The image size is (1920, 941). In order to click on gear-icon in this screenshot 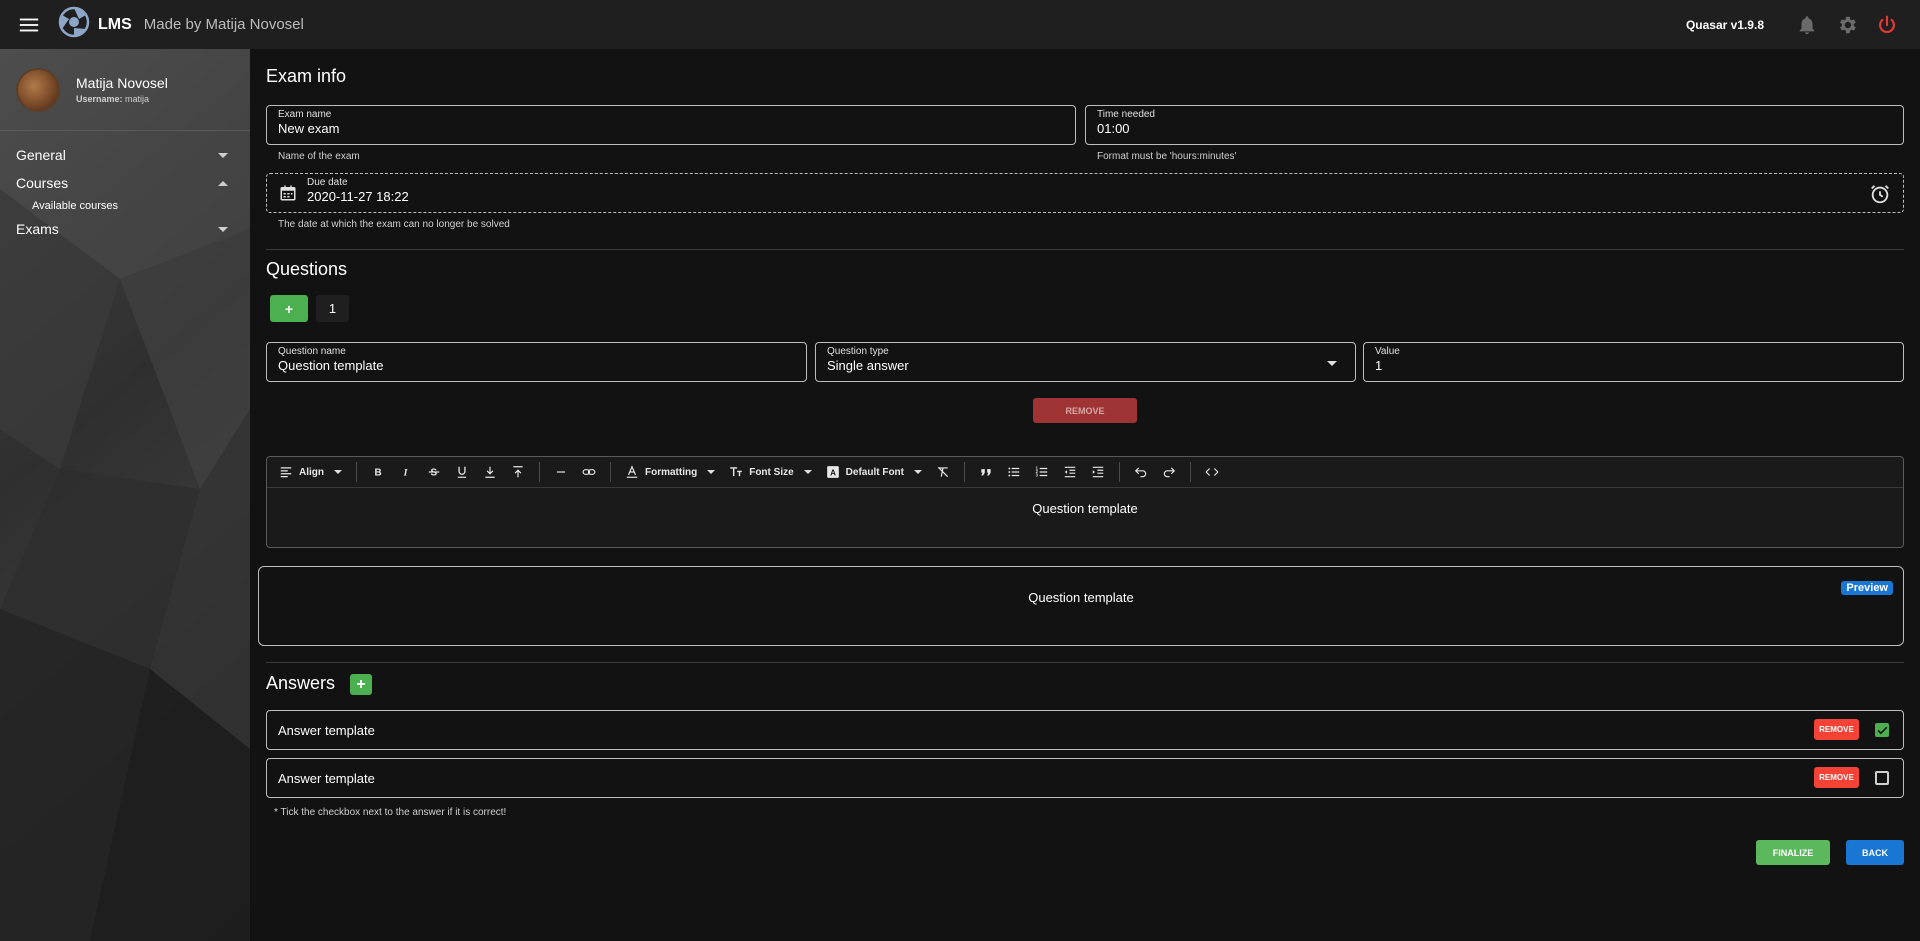, I will do `click(1848, 24)`.